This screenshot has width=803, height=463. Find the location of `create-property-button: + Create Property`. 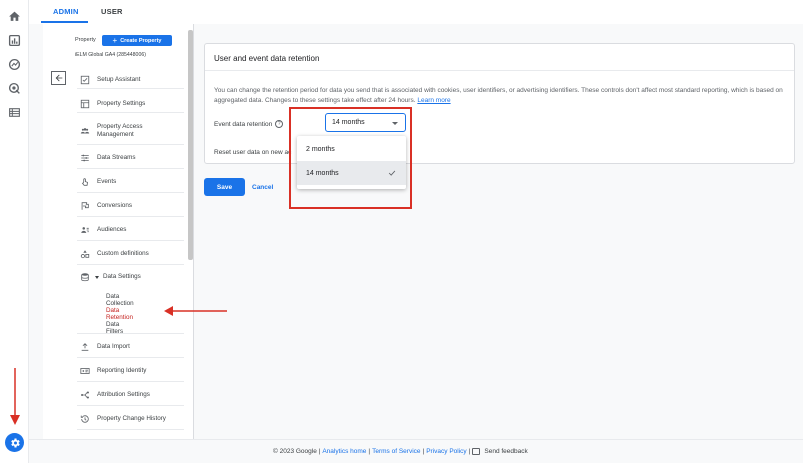

create-property-button: + Create Property is located at coordinates (137, 40).